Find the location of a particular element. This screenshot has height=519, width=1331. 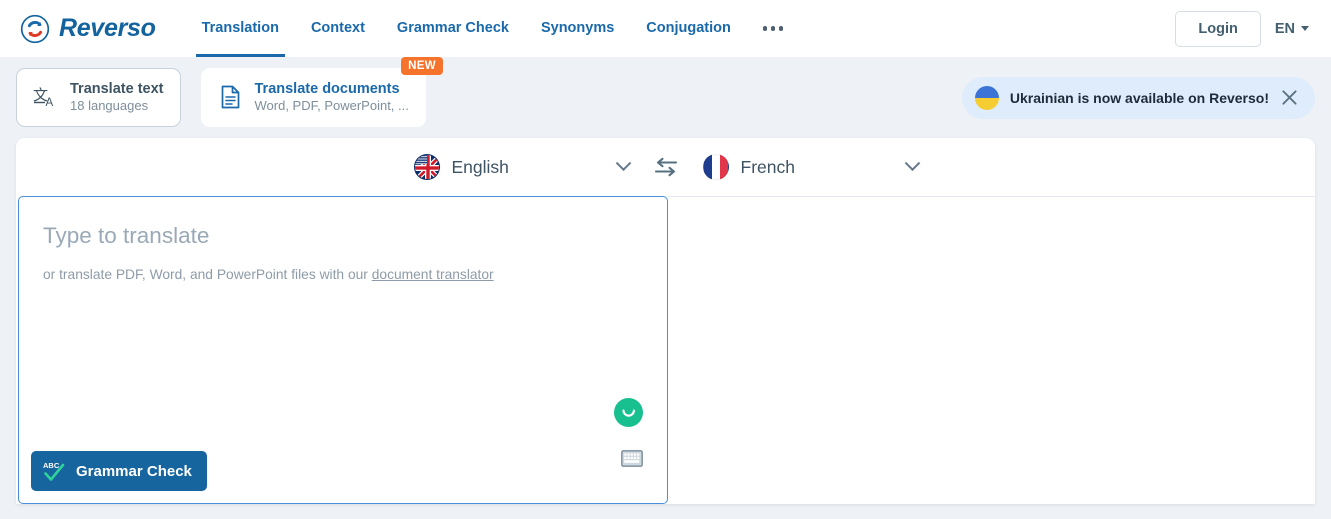

header-actions: Login EN is located at coordinates (1244, 28).